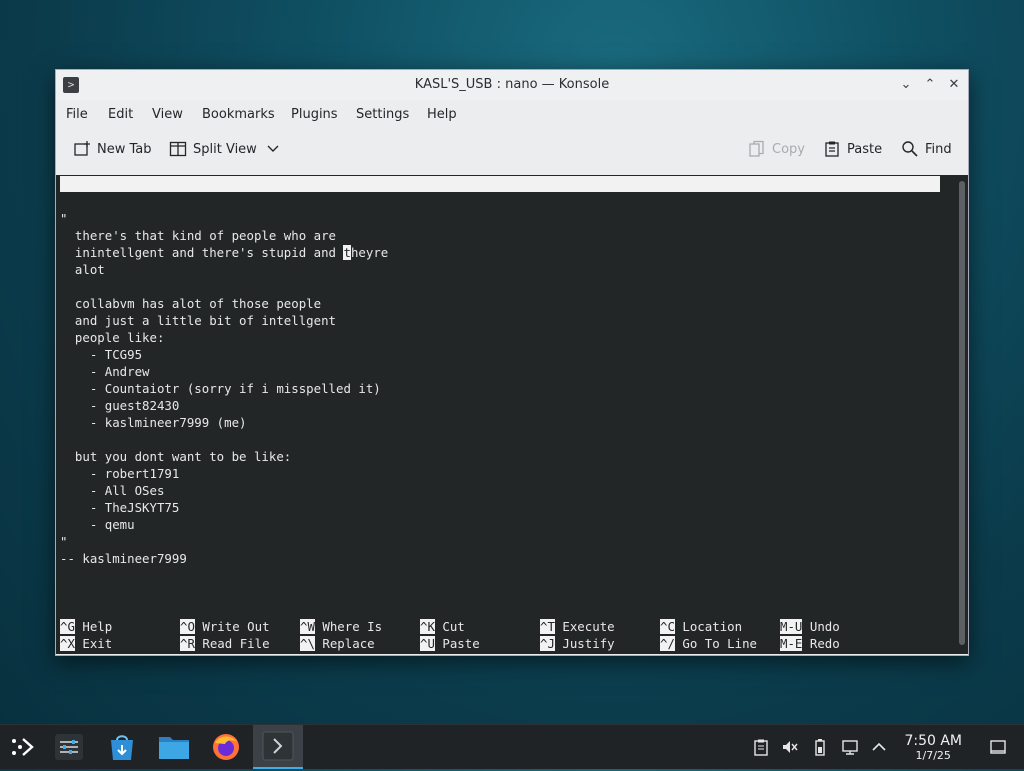 The image size is (1024, 771). I want to click on shortcut-label: Undo, so click(824, 626).